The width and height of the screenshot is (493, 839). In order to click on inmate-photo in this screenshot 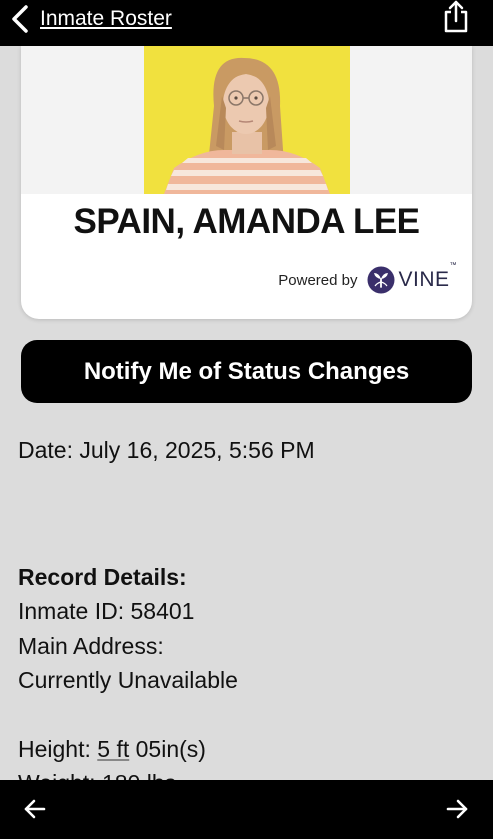, I will do `click(247, 120)`.